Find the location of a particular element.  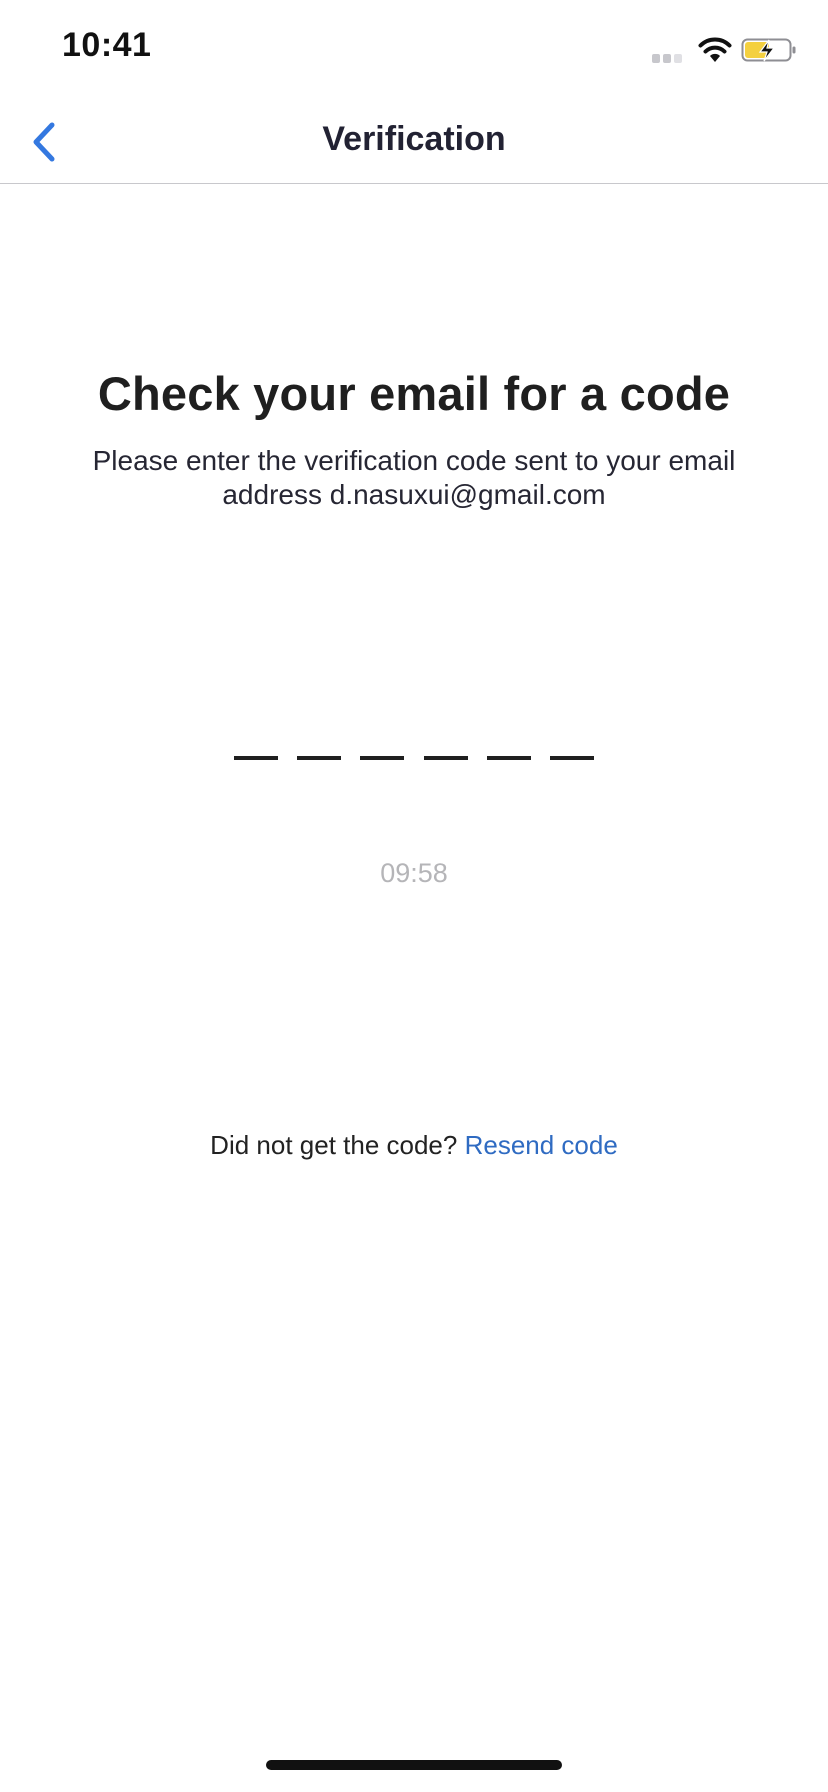

battery-charging-icon is located at coordinates (768, 50).